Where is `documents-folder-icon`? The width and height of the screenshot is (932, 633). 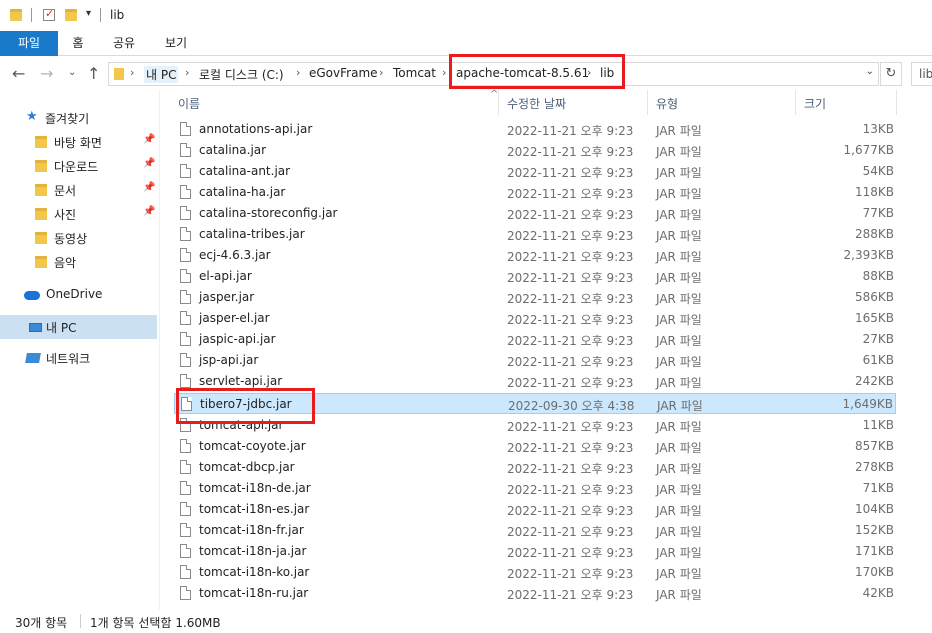 documents-folder-icon is located at coordinates (41, 190).